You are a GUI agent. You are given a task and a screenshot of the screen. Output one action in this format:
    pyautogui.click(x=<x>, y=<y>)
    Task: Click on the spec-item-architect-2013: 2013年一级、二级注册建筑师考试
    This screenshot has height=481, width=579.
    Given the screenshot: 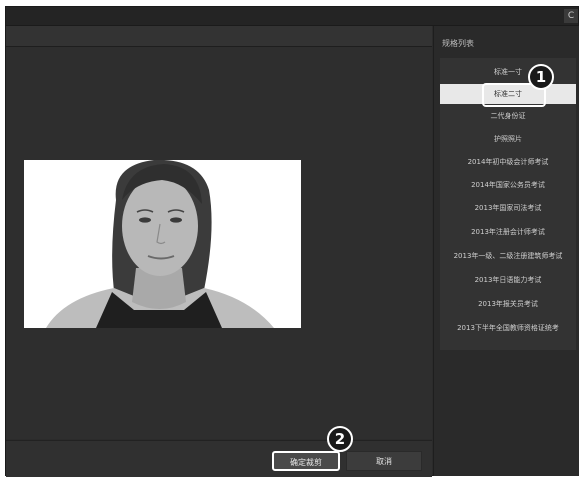 What is the action you would take?
    pyautogui.click(x=508, y=256)
    